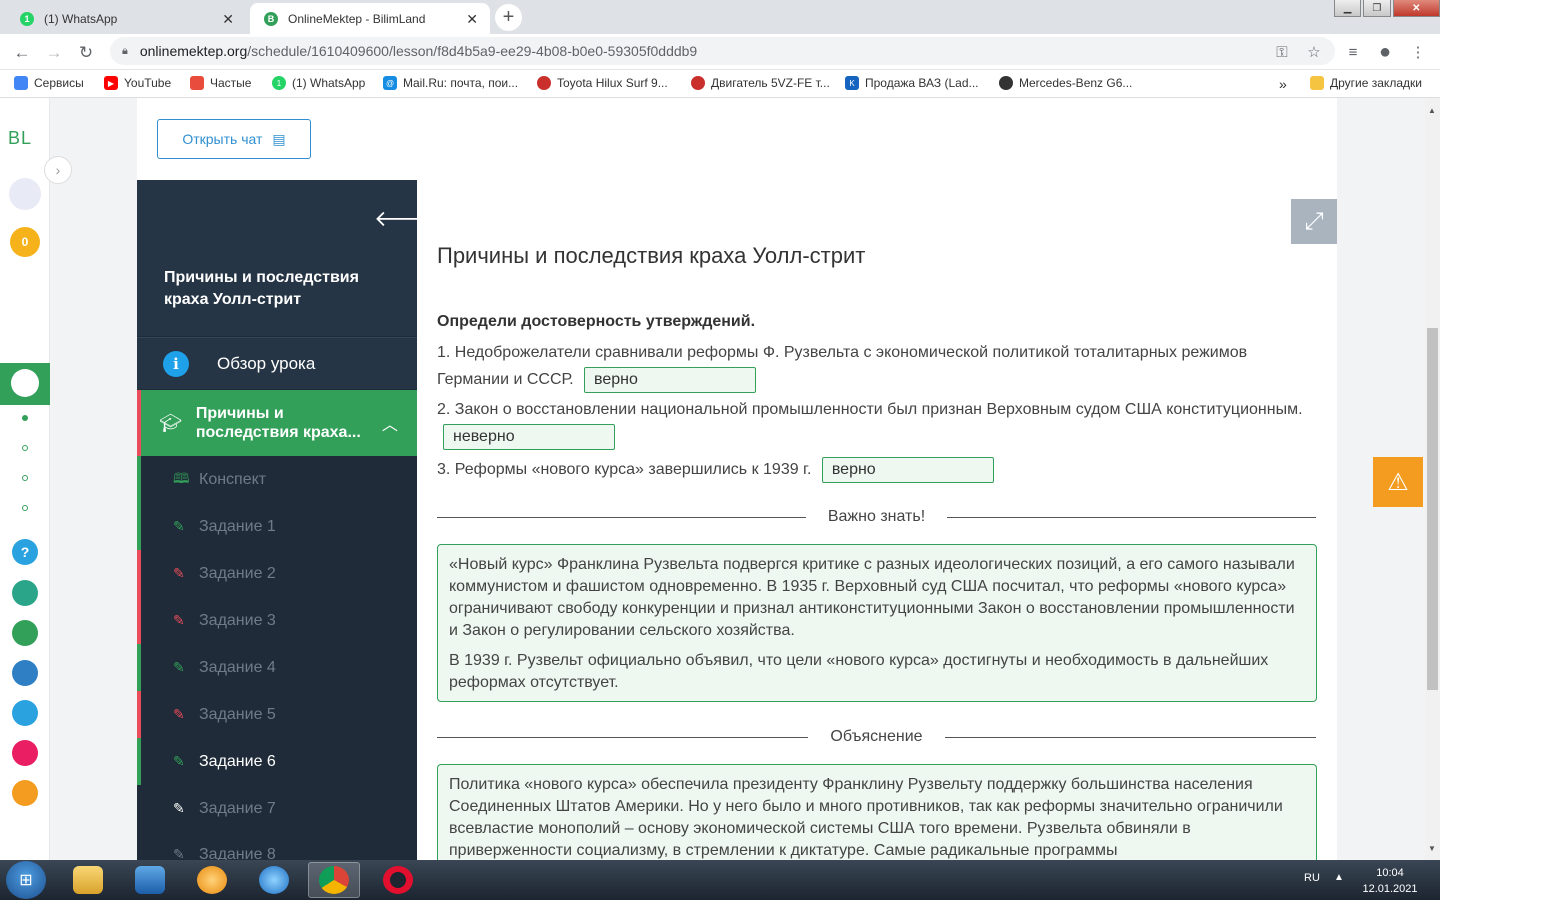  I want to click on taskbar-explorer, so click(88, 880).